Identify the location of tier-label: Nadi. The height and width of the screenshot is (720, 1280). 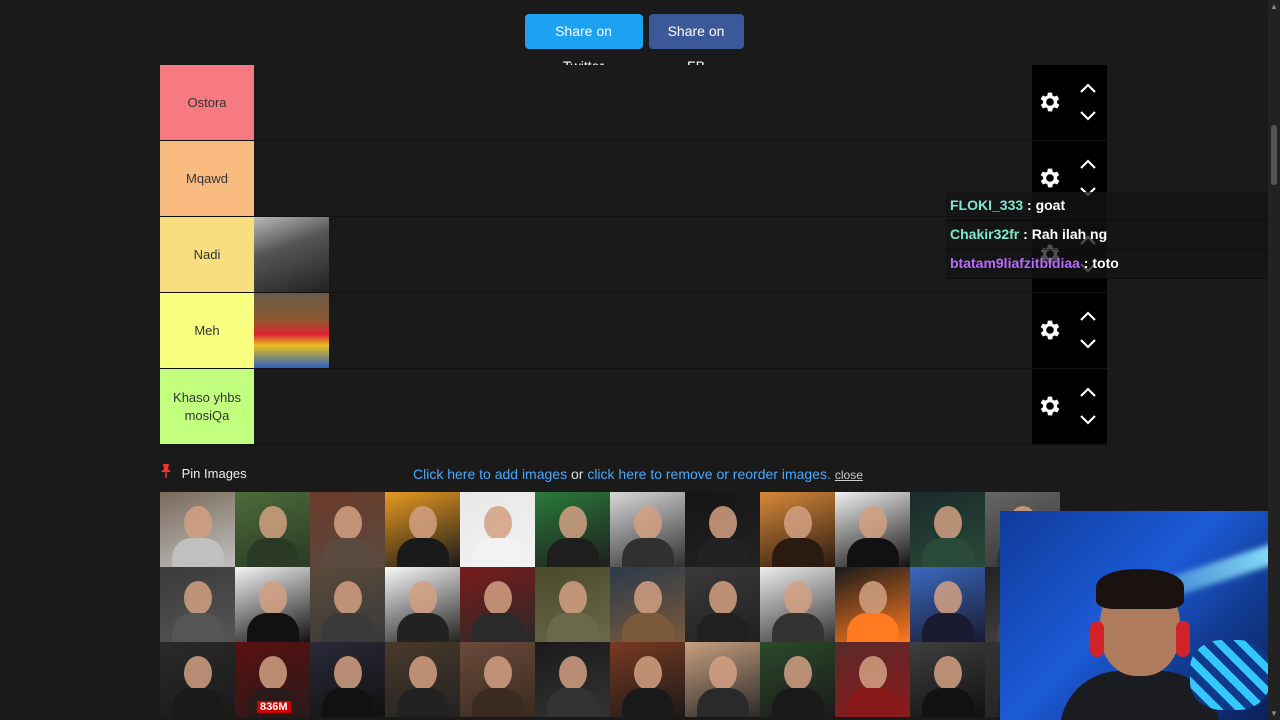
(207, 254).